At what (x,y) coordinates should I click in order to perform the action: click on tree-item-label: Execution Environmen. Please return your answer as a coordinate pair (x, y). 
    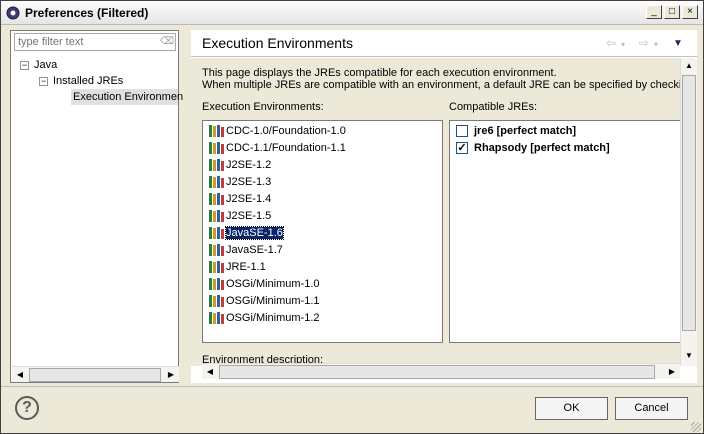
    Looking at the image, I should click on (128, 97).